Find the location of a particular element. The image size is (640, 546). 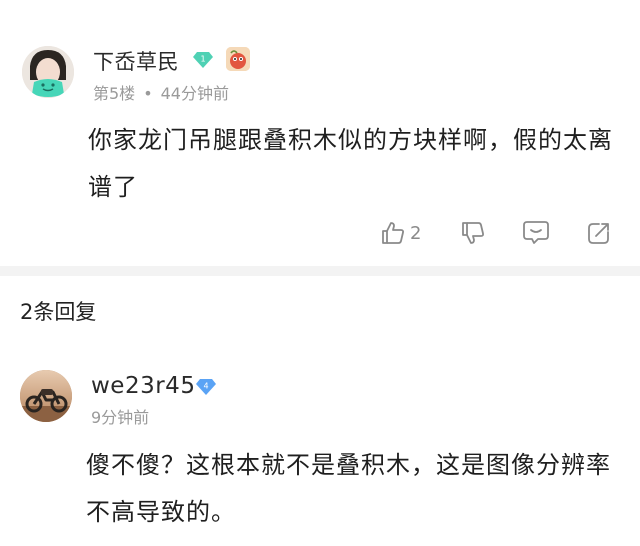

reply-content: 傻不傻？这根本就不是叠积木，这是图像分辨率不高导致的。 is located at coordinates (348, 488).